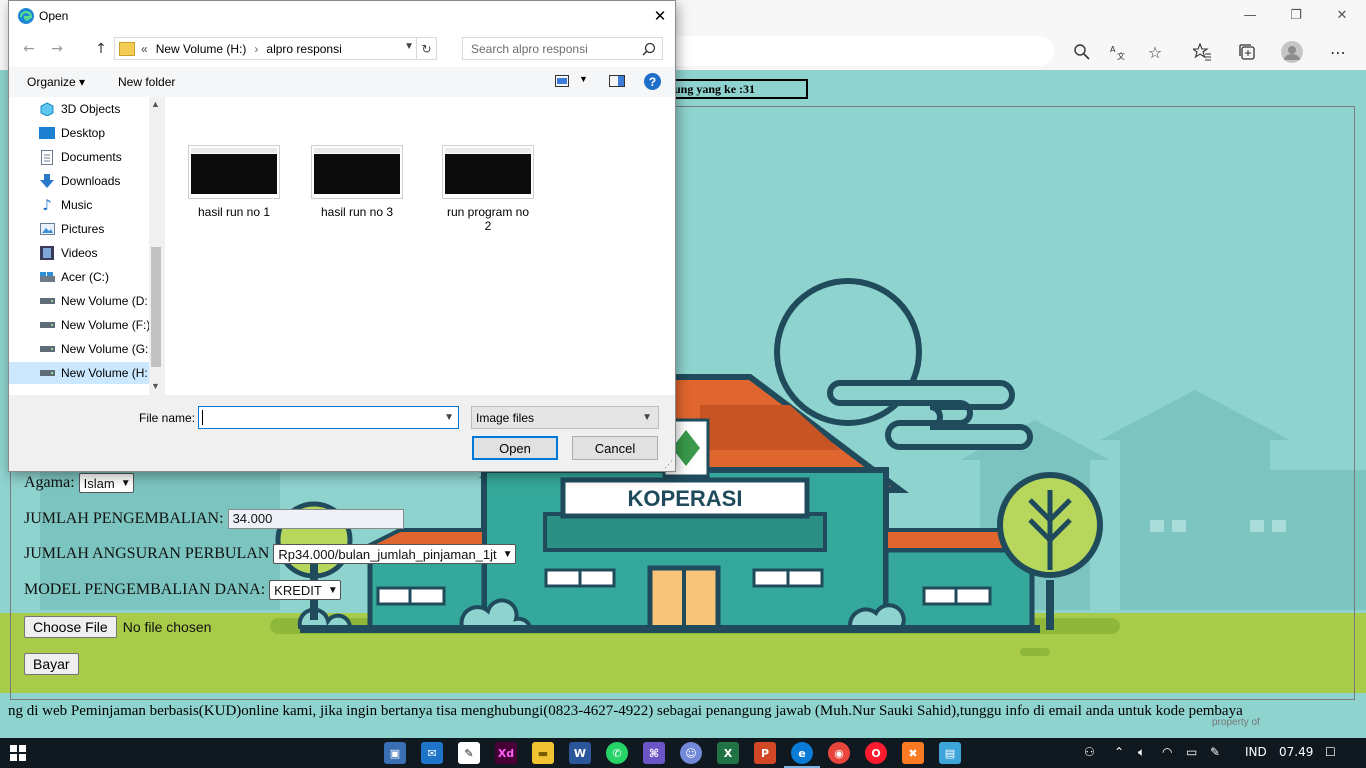  Describe the element at coordinates (913, 753) in the screenshot. I see `xampp-icon: ✖` at that location.